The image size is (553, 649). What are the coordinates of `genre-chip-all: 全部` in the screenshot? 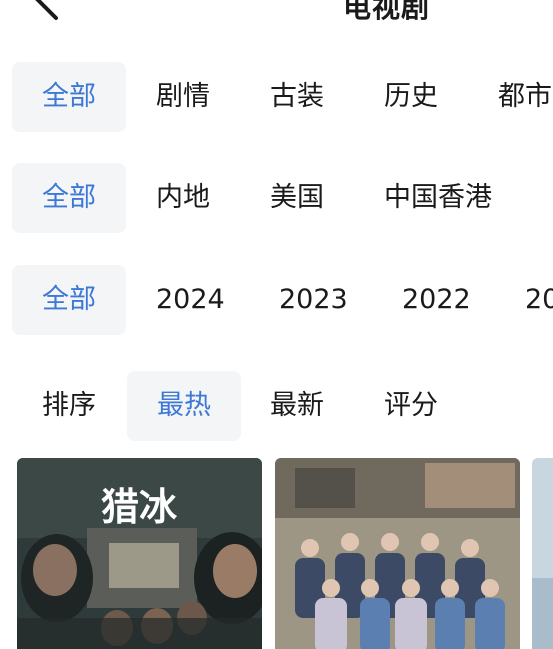 It's located at (69, 97).